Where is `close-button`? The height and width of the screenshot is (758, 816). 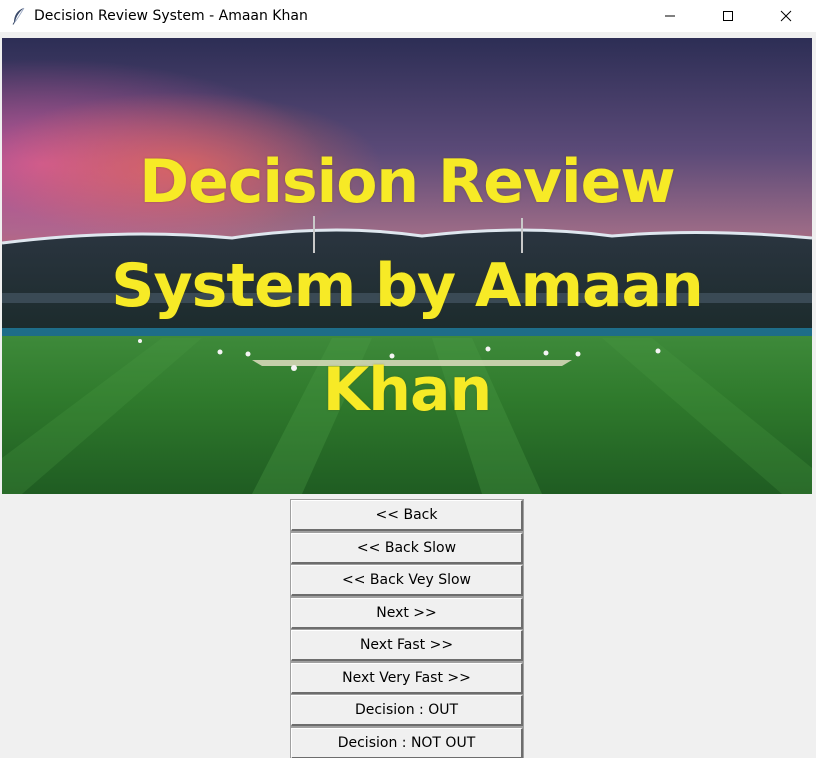 close-button is located at coordinates (786, 16).